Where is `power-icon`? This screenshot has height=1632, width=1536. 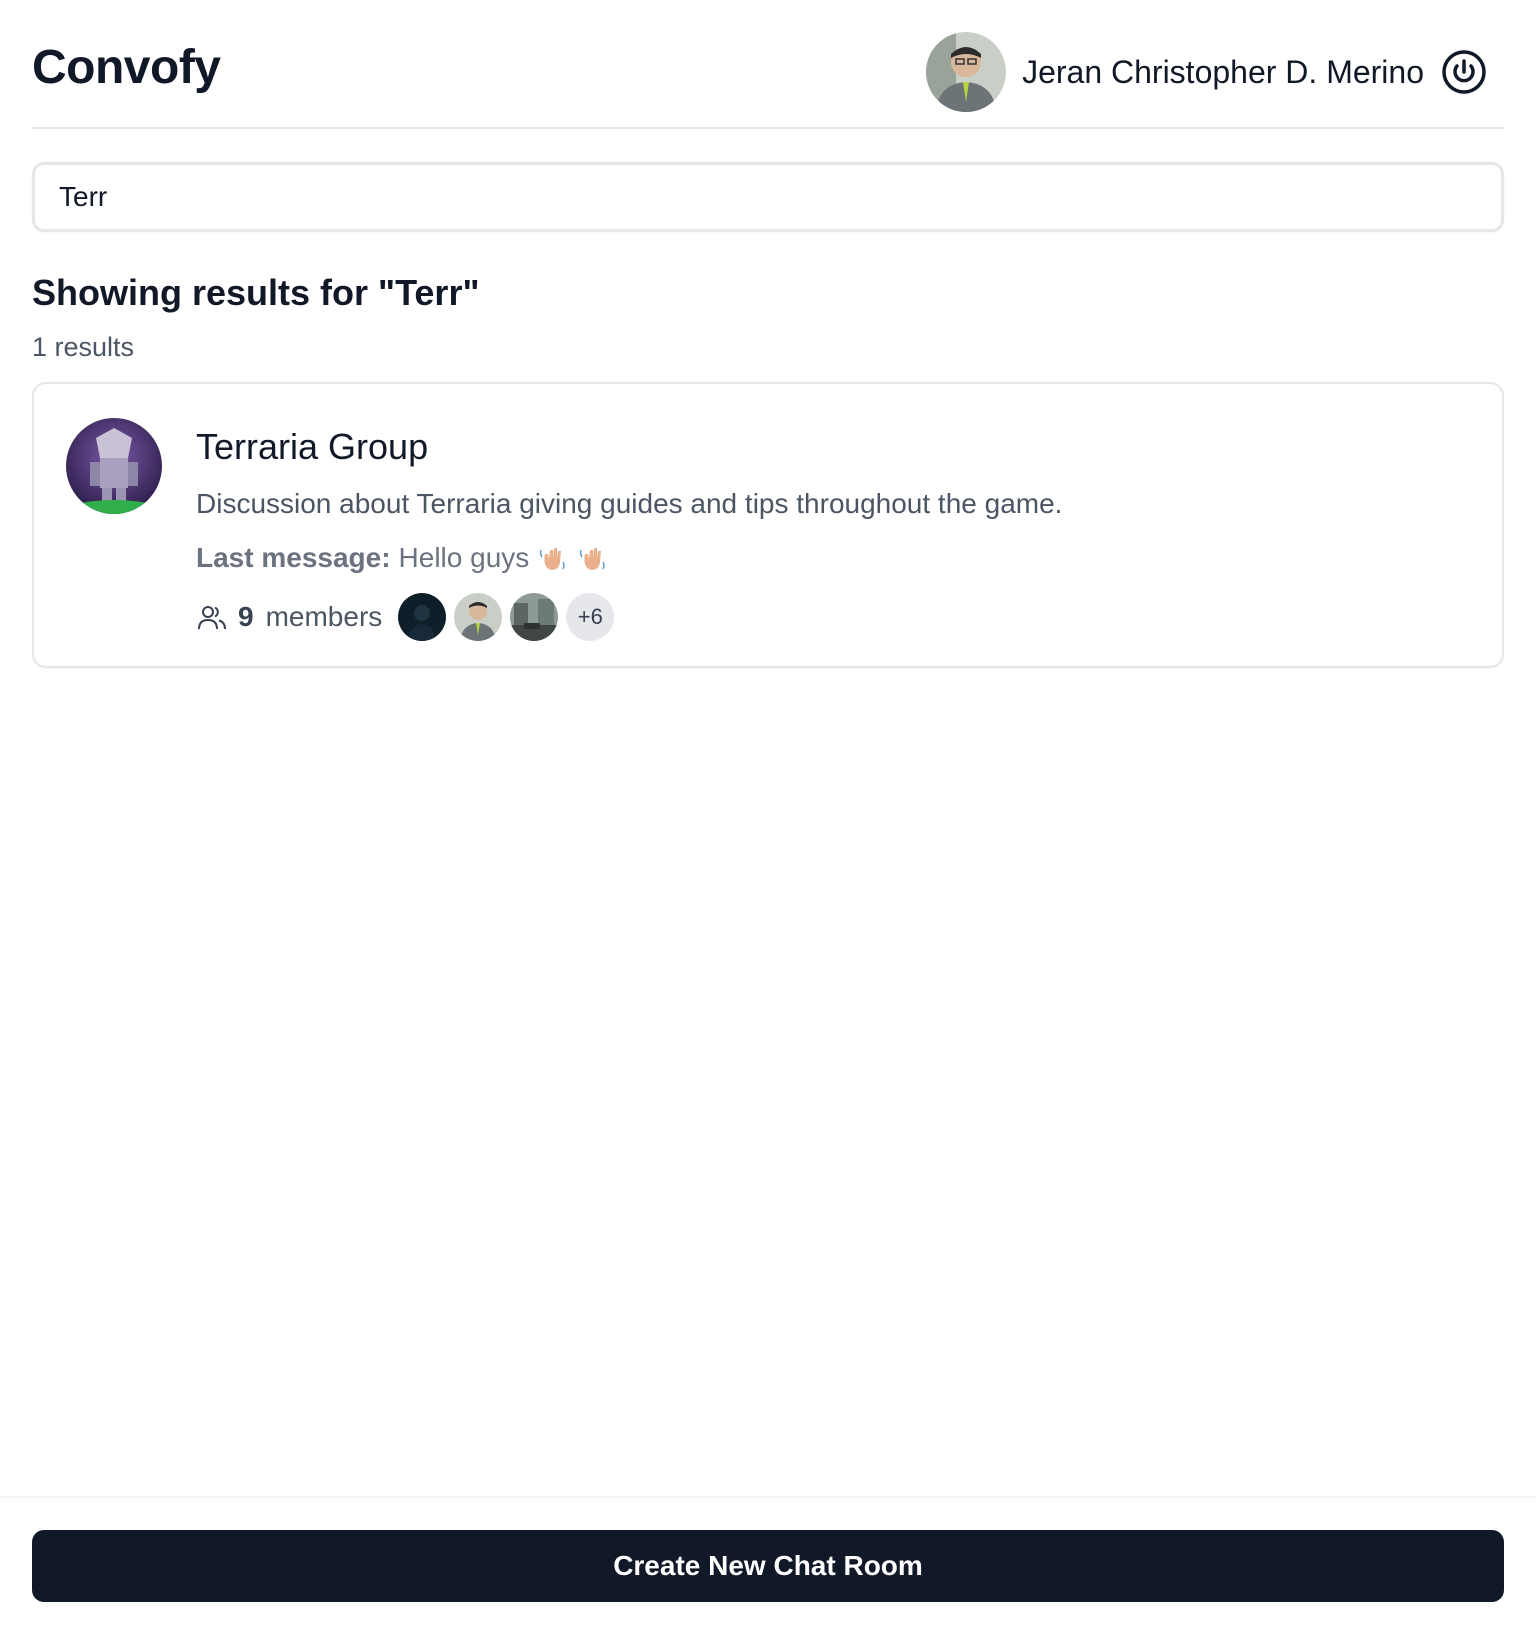 power-icon is located at coordinates (1464, 72).